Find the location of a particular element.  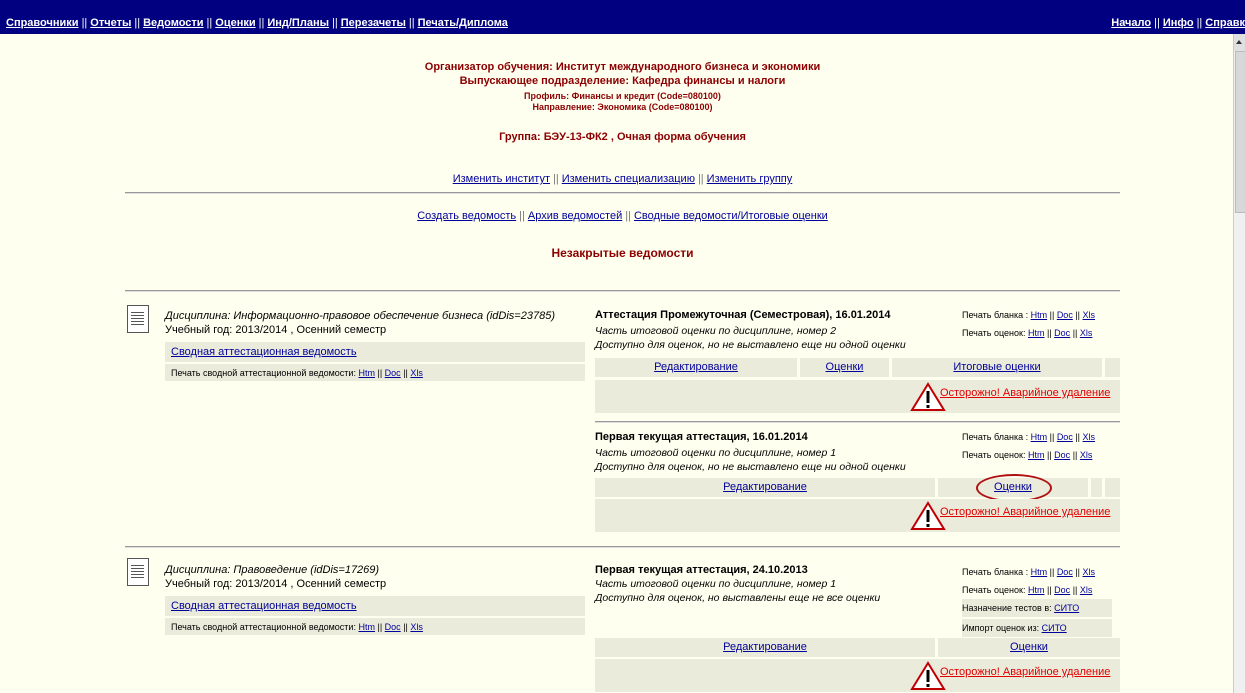

nav-pechat-diploma: Печать/Диплома is located at coordinates (463, 23).